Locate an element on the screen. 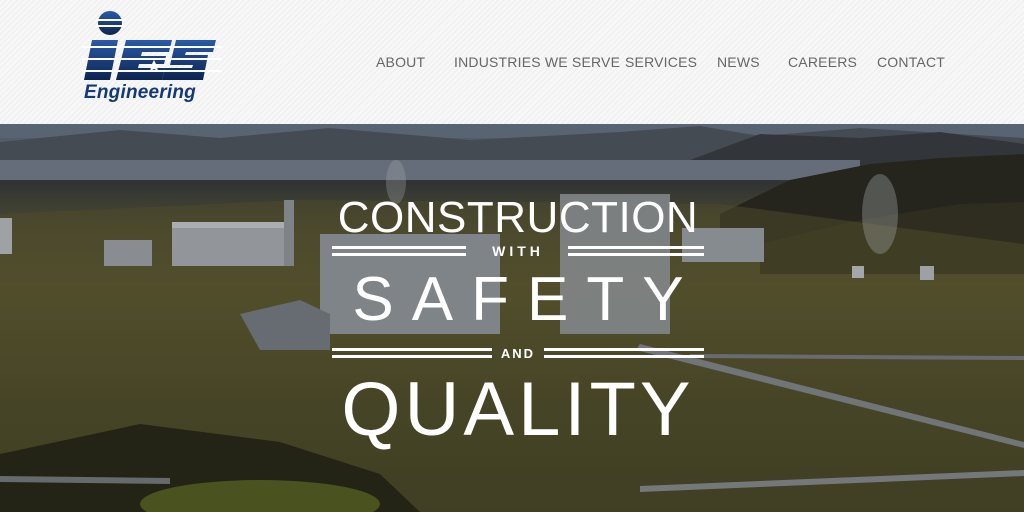 The image size is (1024, 512). tagline-and: AND is located at coordinates (518, 353).